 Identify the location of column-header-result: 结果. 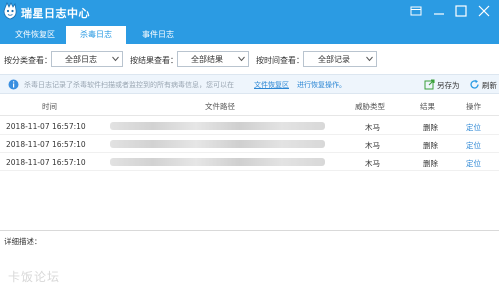
(427, 106).